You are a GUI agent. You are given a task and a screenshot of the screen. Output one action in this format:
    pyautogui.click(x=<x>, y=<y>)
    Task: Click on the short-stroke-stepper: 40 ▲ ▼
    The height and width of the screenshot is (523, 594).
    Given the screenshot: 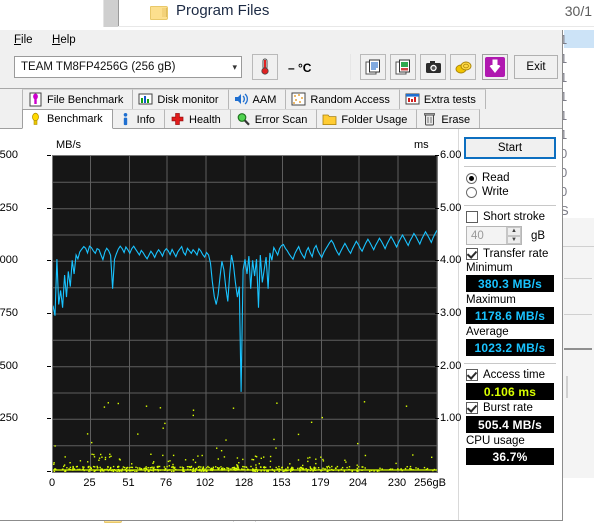 What is the action you would take?
    pyautogui.click(x=494, y=235)
    